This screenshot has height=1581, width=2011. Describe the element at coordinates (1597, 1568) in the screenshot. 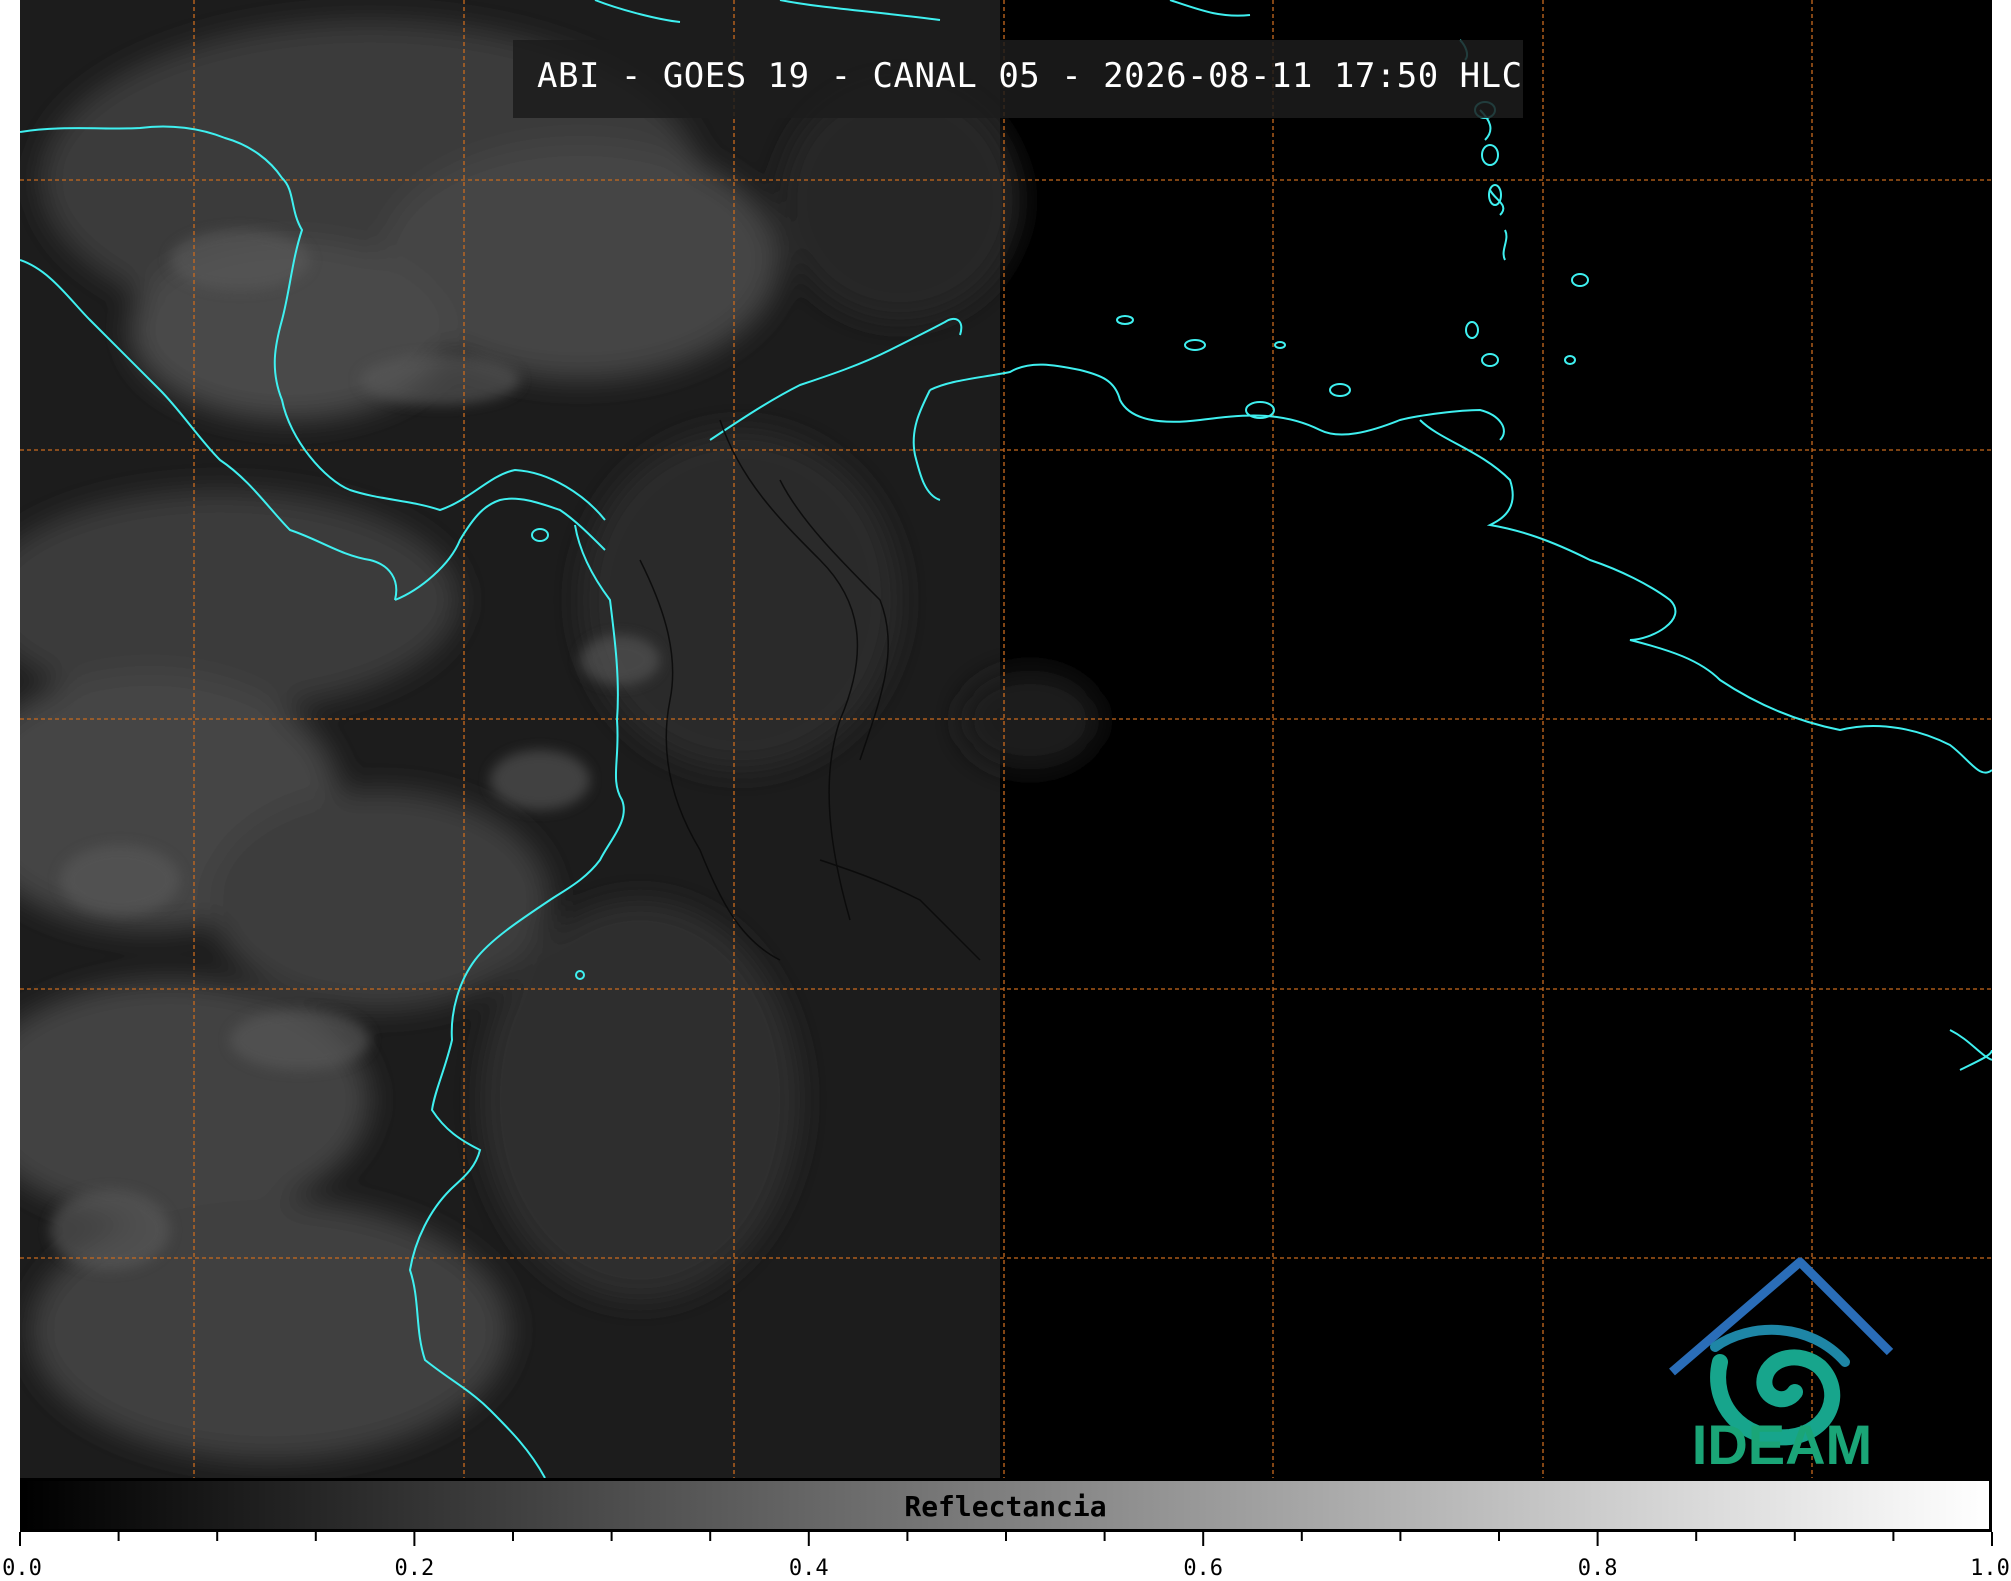

I see `colorbar-tick-label: 0.8` at that location.